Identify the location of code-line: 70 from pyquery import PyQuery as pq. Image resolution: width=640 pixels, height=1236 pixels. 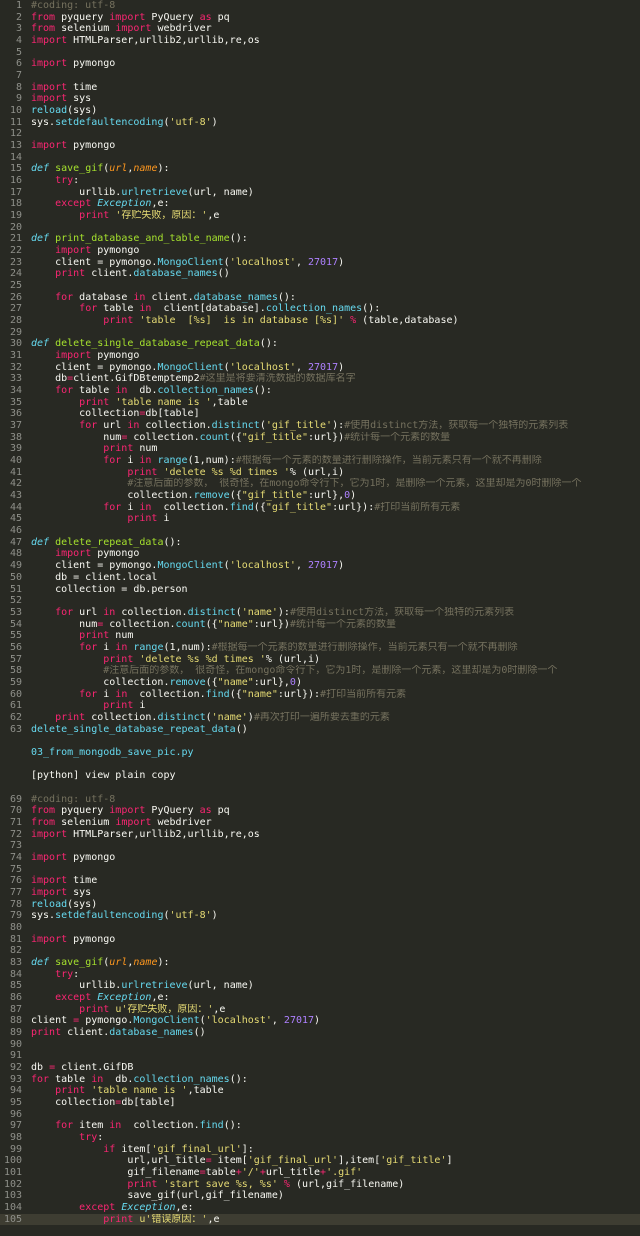
(320, 810).